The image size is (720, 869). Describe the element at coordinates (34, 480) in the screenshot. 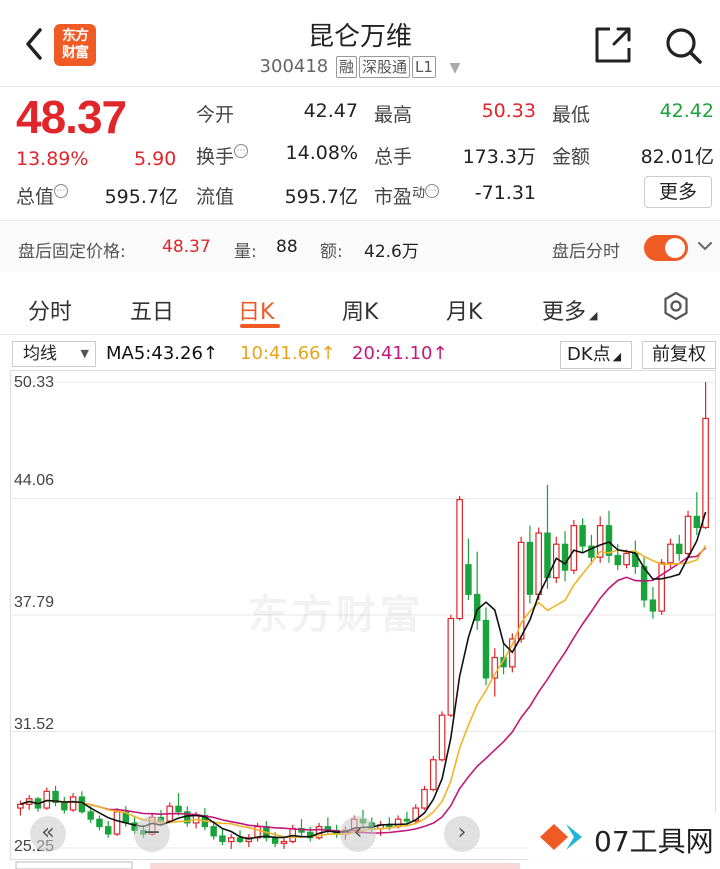

I see `y-tick-label: 44.06` at that location.